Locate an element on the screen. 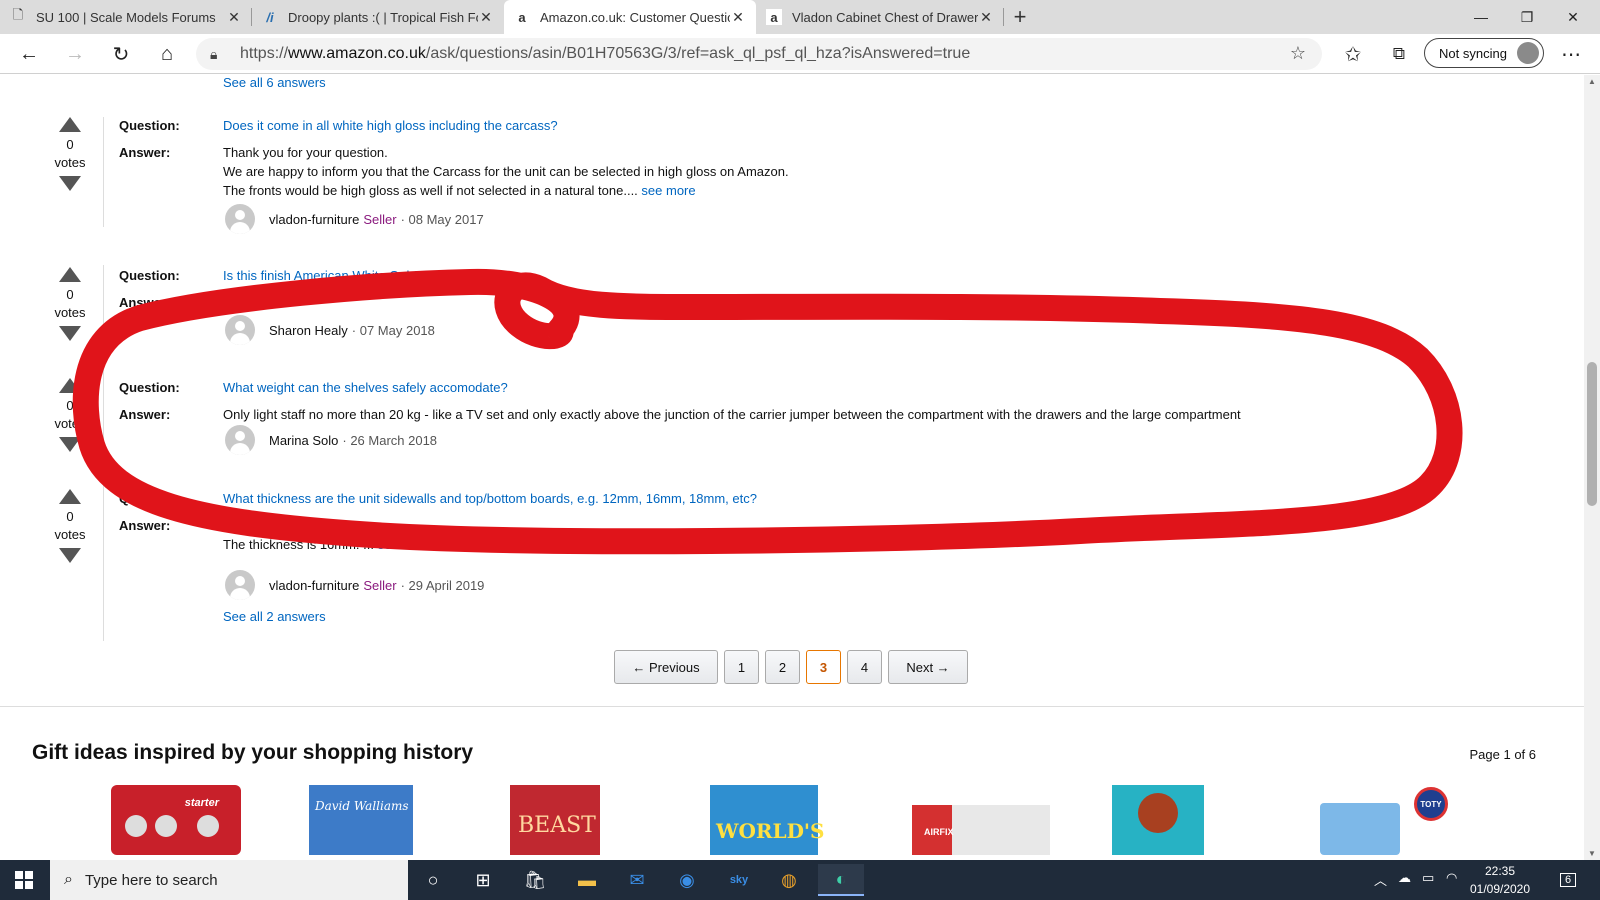  wifi-icon: ◠ is located at coordinates (1451, 878).